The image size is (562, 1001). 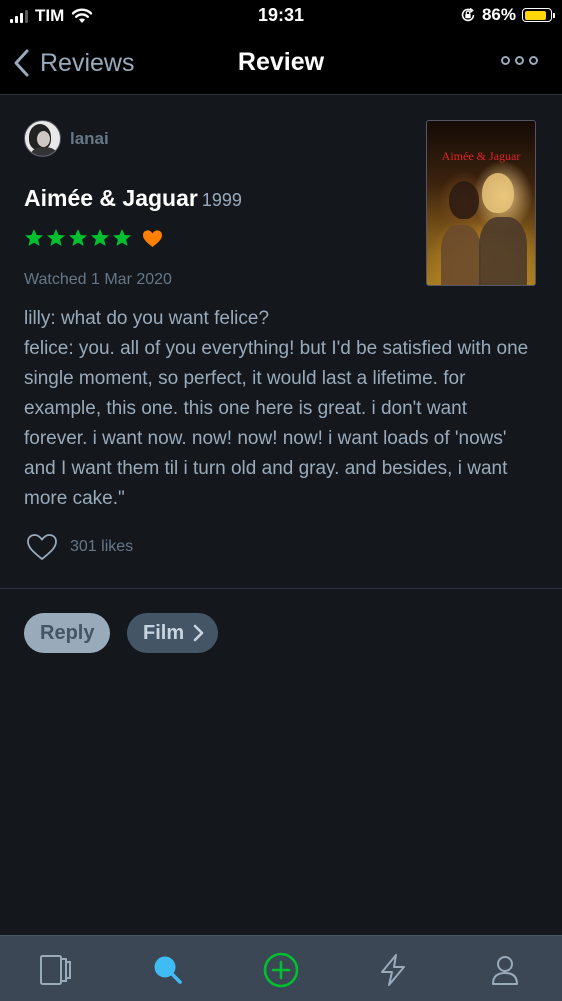 What do you see at coordinates (164, 632) in the screenshot?
I see `film-label: Film` at bounding box center [164, 632].